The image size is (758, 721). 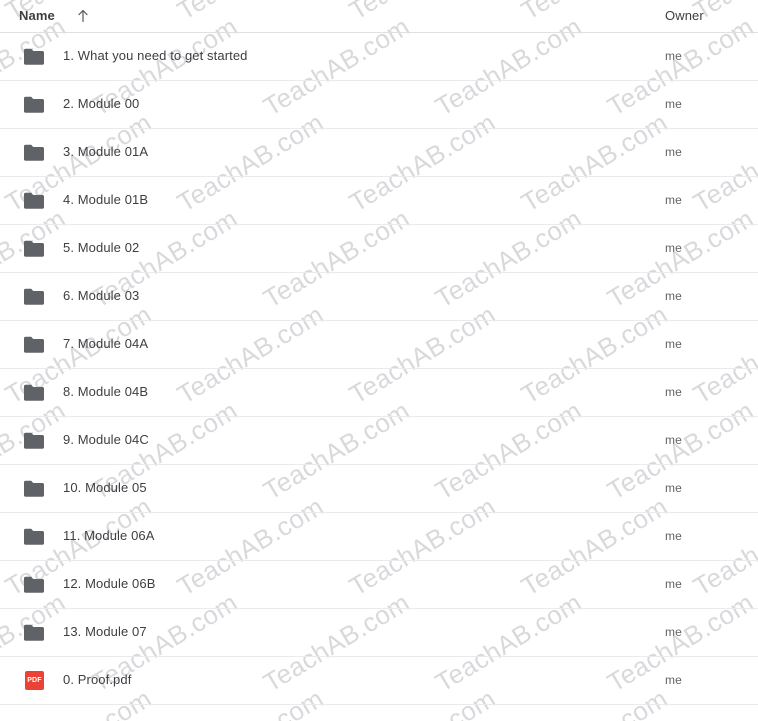 I want to click on file-name: 11. Module 06A, so click(x=109, y=535).